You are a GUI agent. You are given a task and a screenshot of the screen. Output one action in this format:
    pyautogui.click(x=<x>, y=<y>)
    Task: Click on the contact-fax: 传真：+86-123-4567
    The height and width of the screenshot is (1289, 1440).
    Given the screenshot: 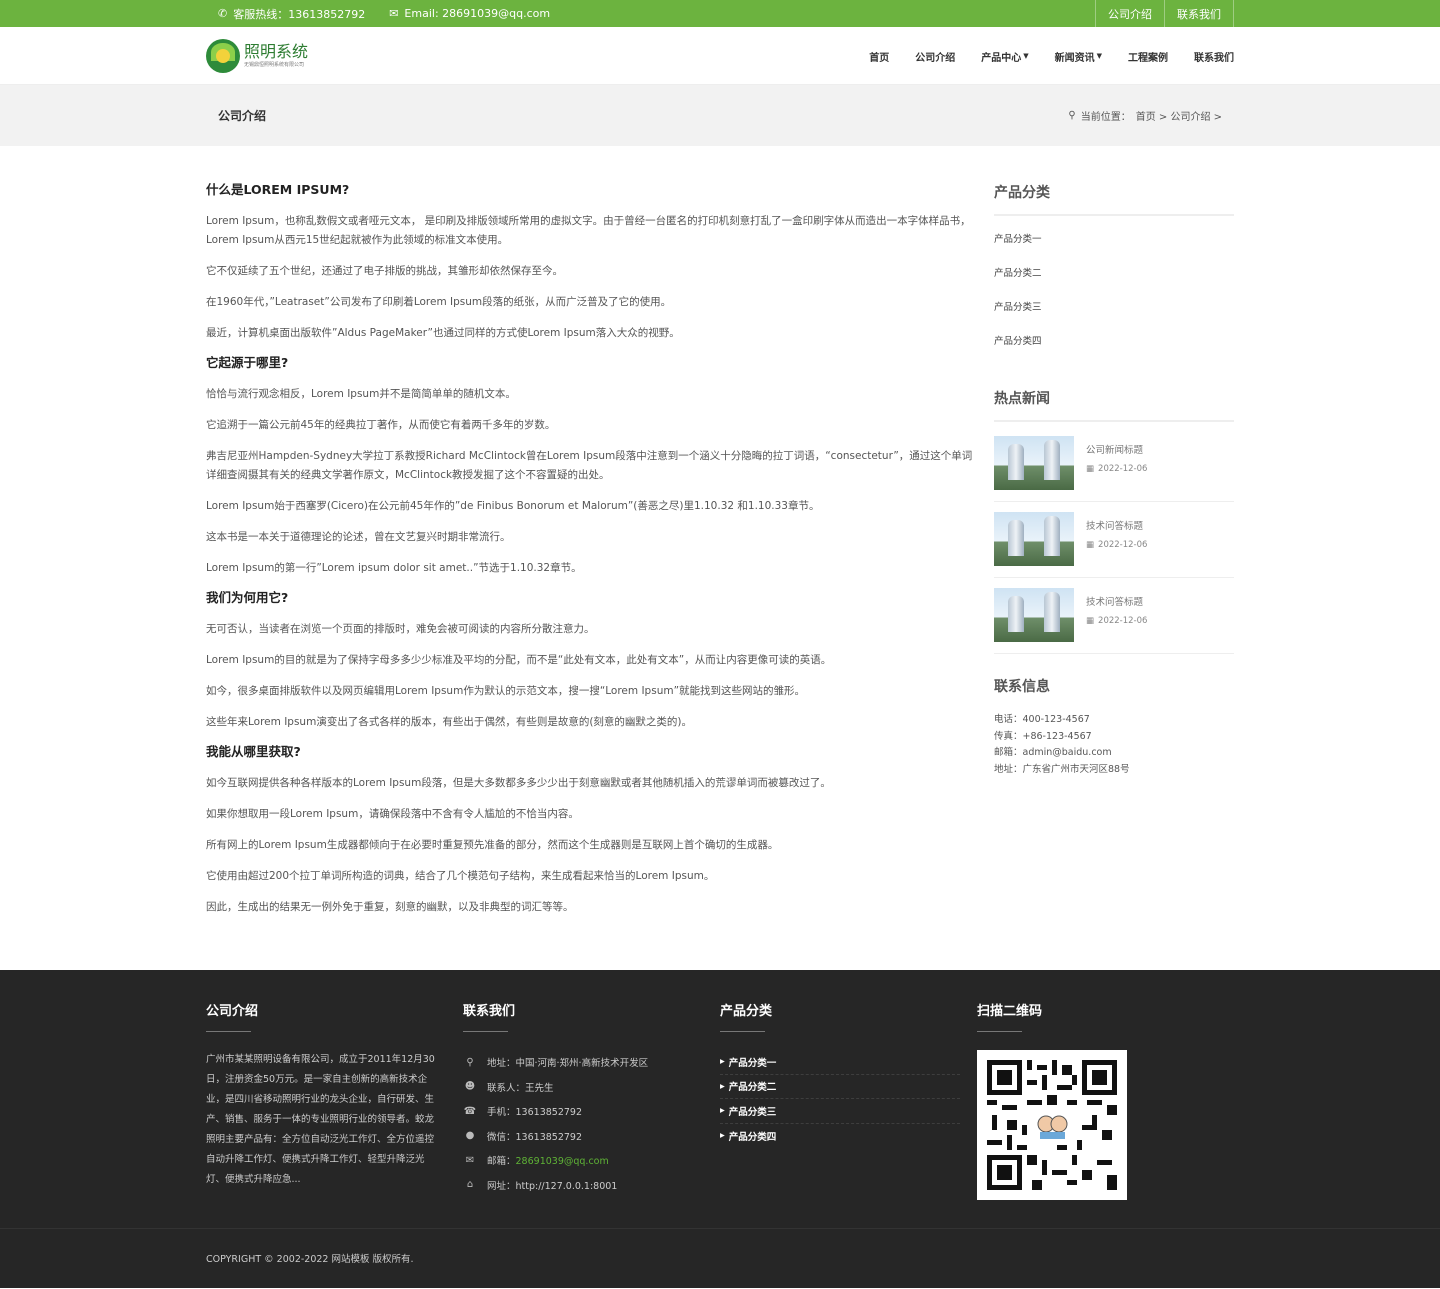 What is the action you would take?
    pyautogui.click(x=1043, y=736)
    